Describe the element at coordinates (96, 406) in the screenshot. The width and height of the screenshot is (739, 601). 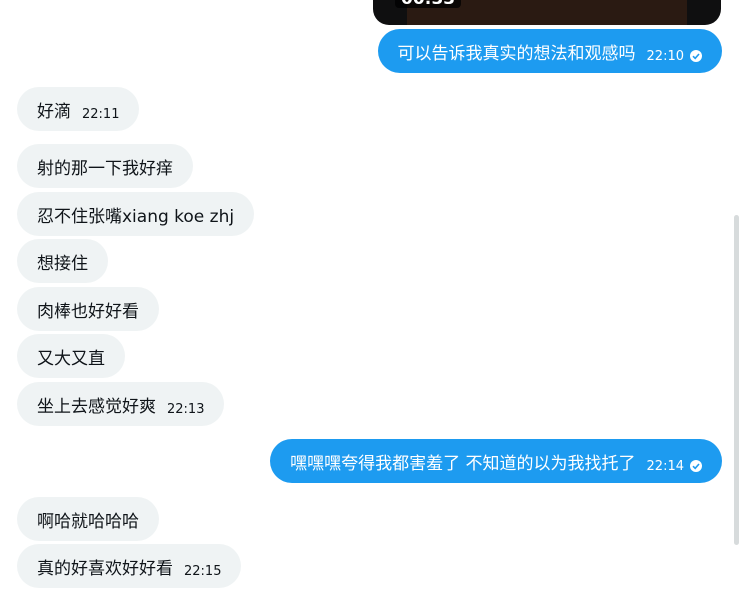
I see `message-text: 坐上去感觉好爽` at that location.